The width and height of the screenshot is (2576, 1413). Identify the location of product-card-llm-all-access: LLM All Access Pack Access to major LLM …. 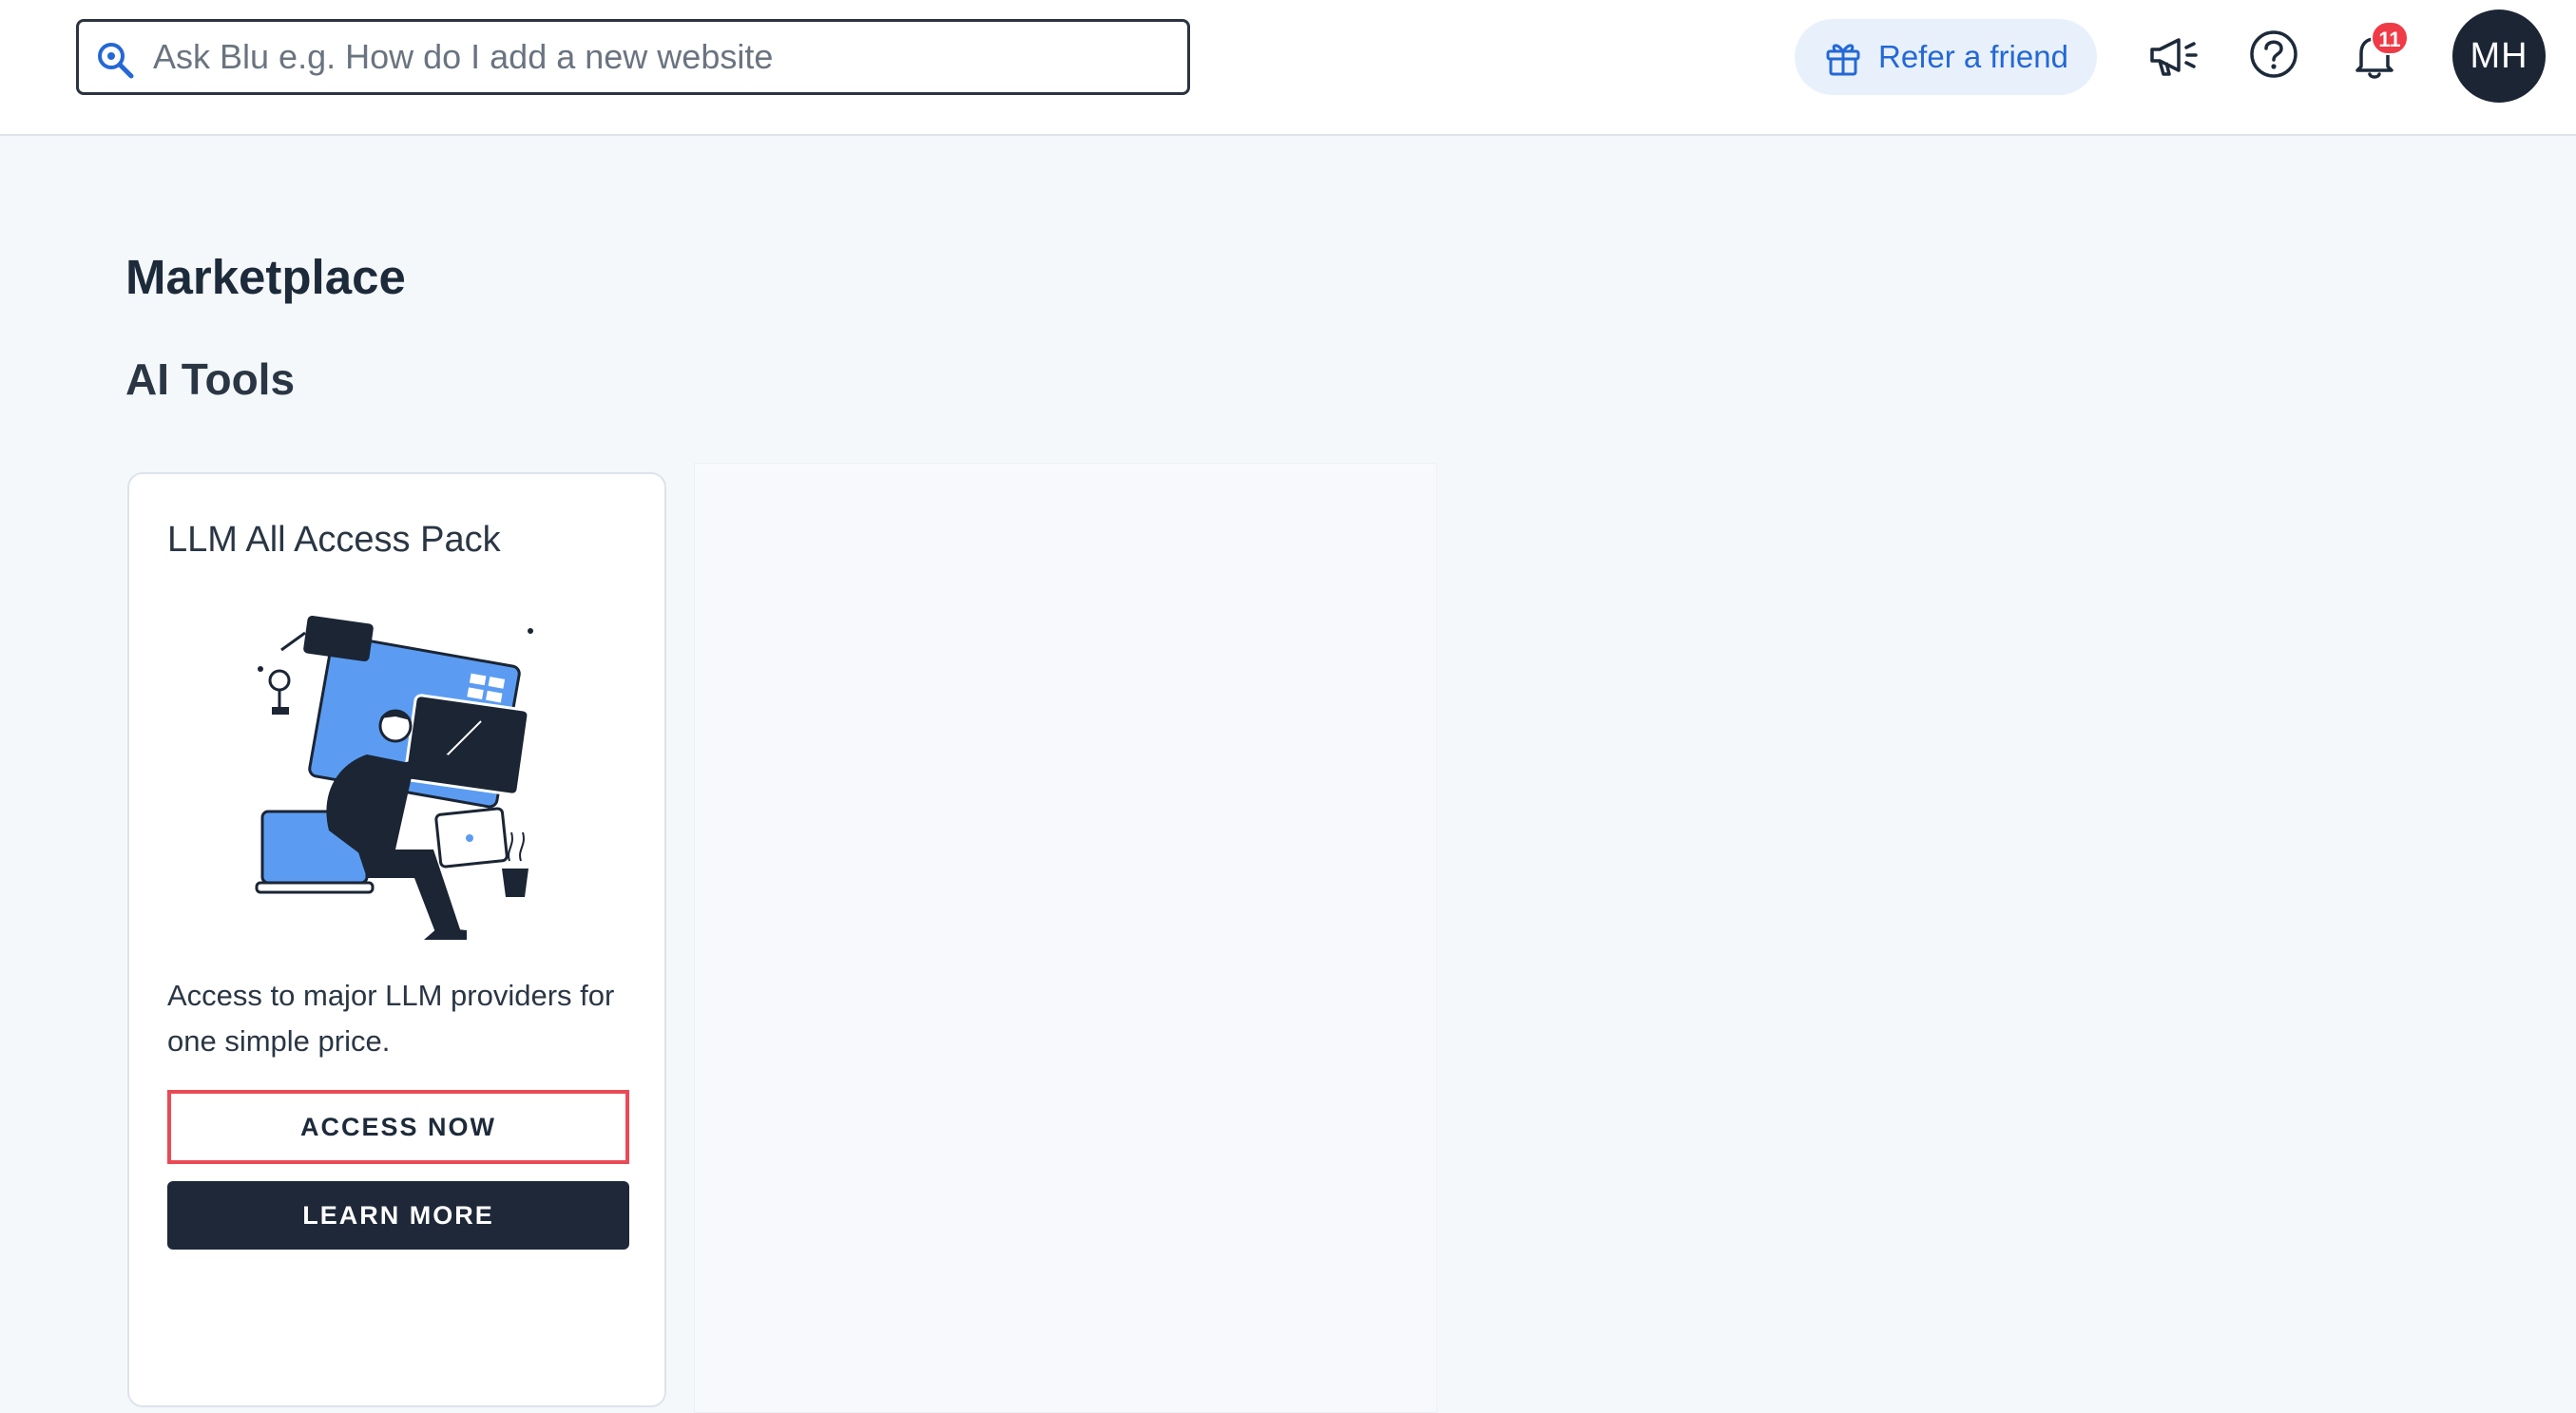
(396, 939).